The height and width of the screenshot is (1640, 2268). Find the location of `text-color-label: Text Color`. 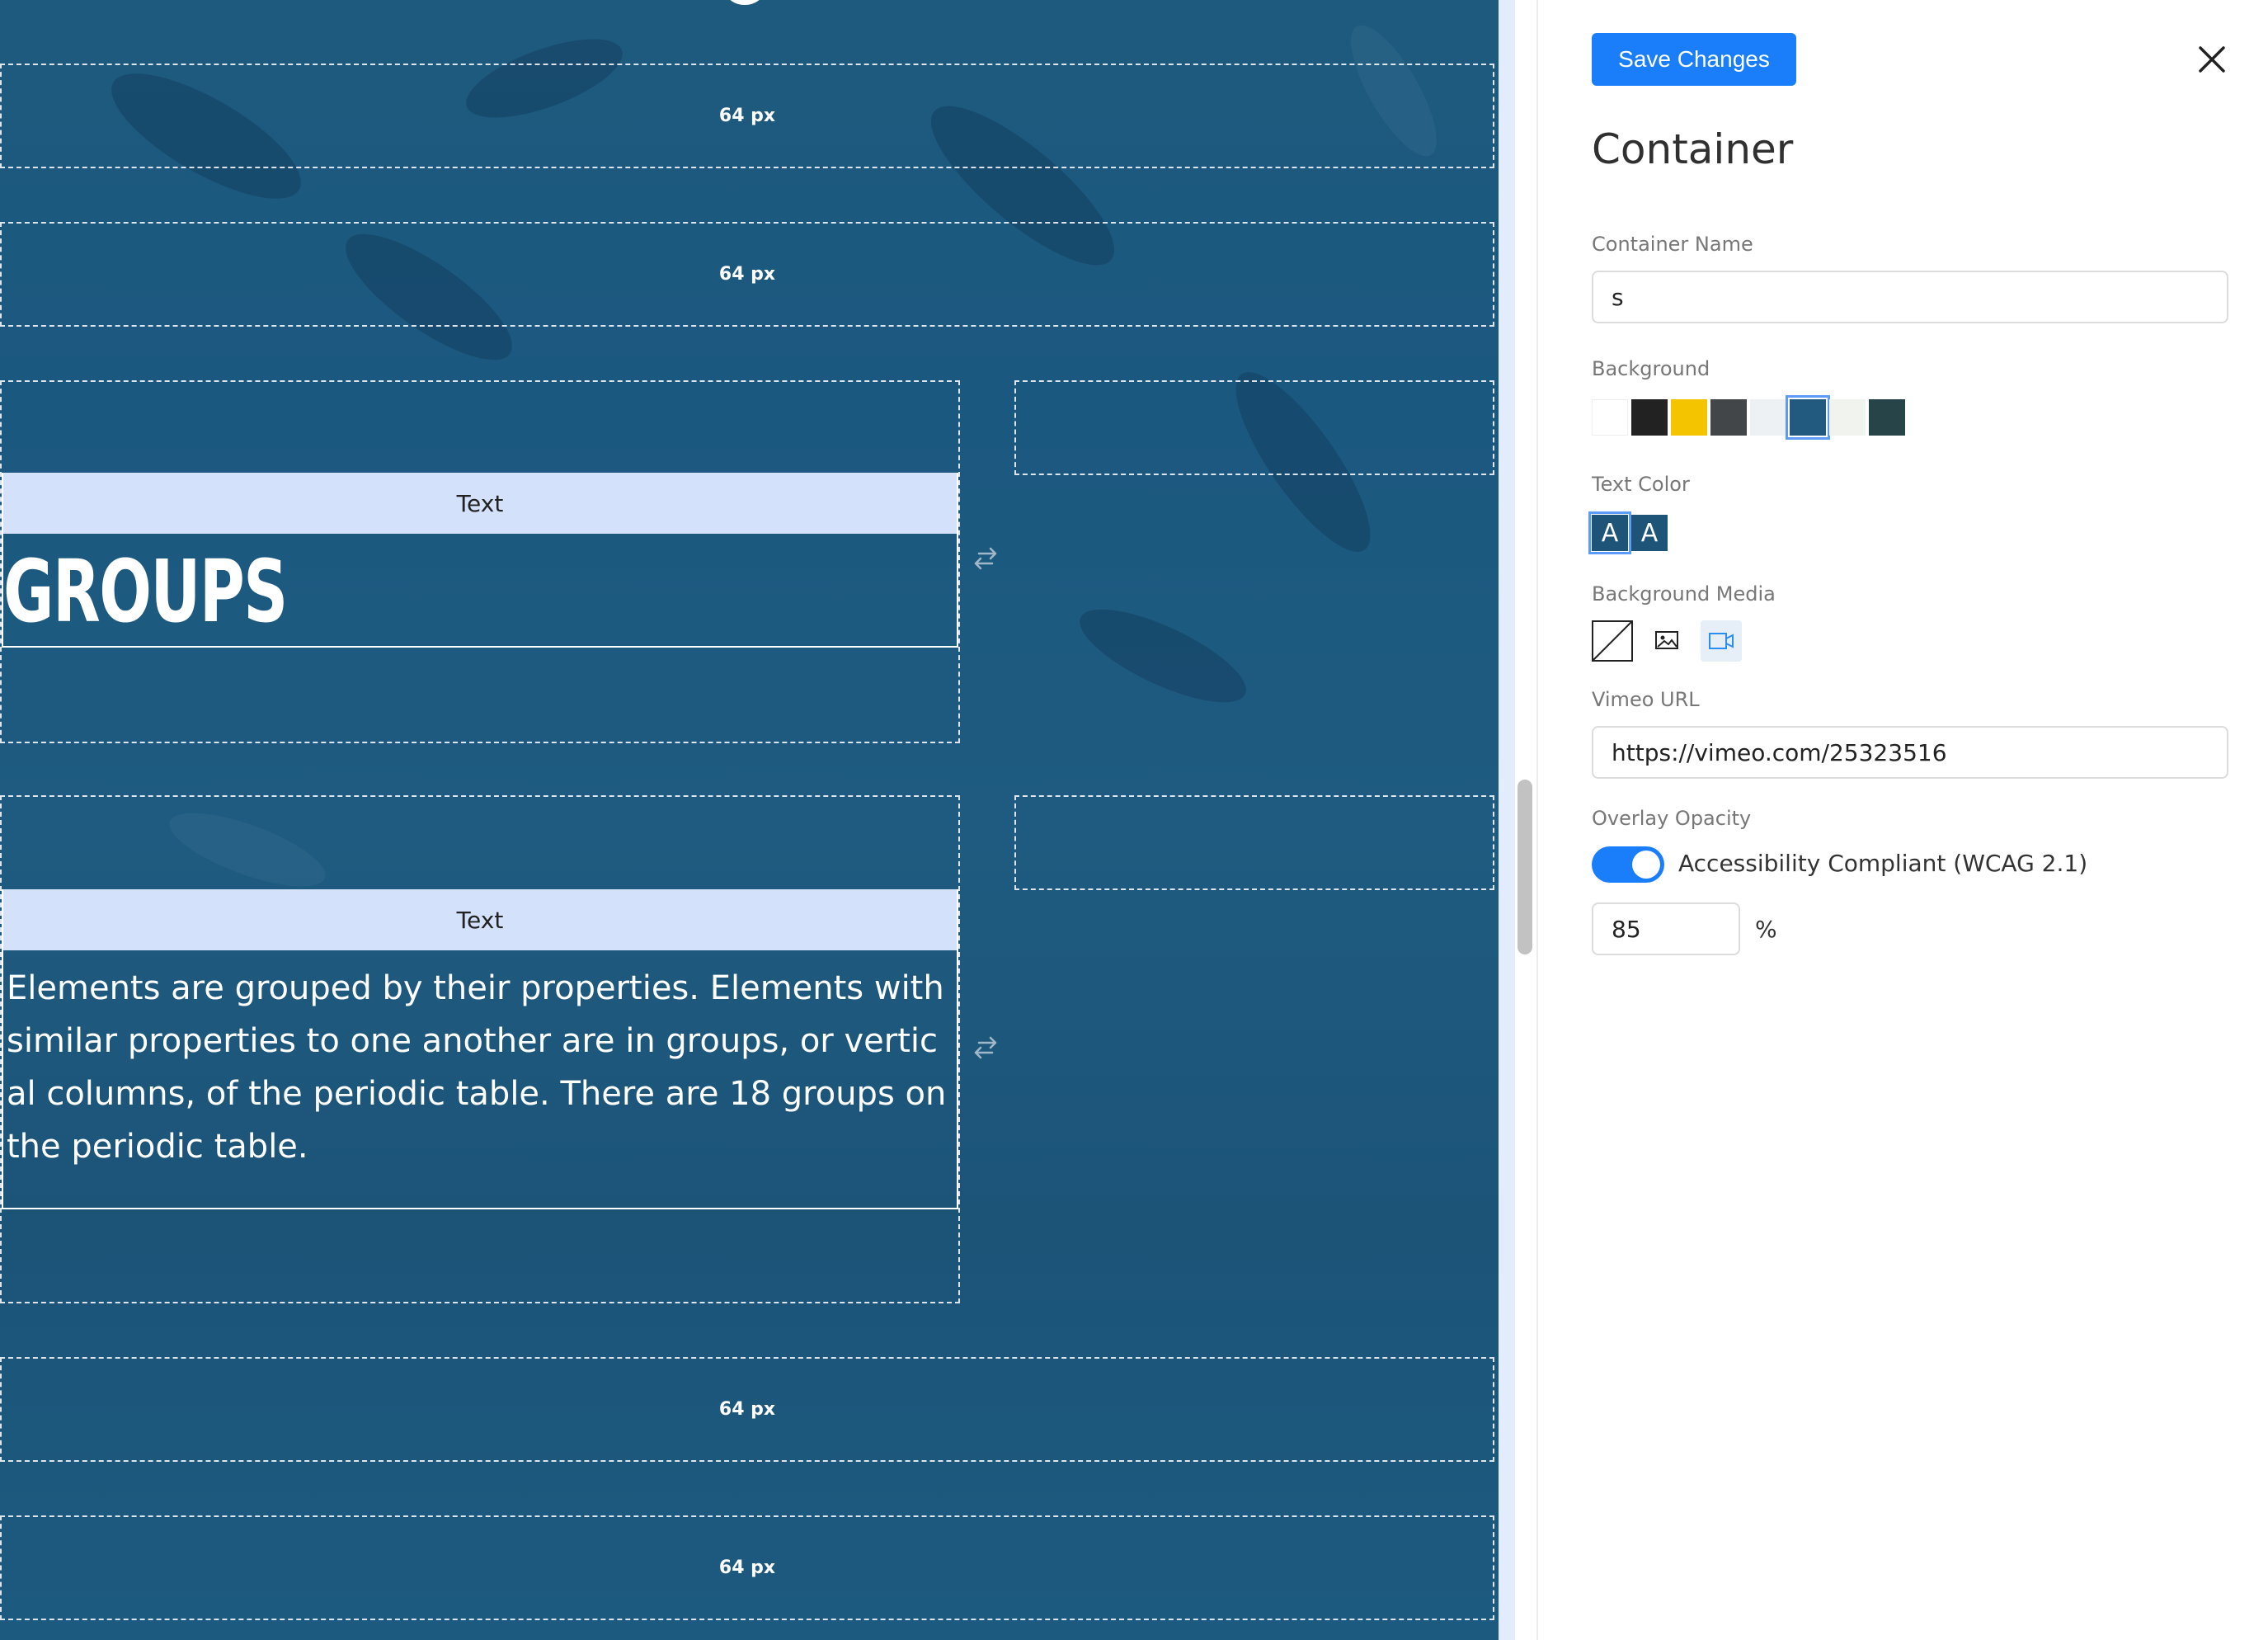

text-color-label: Text Color is located at coordinates (1641, 484).